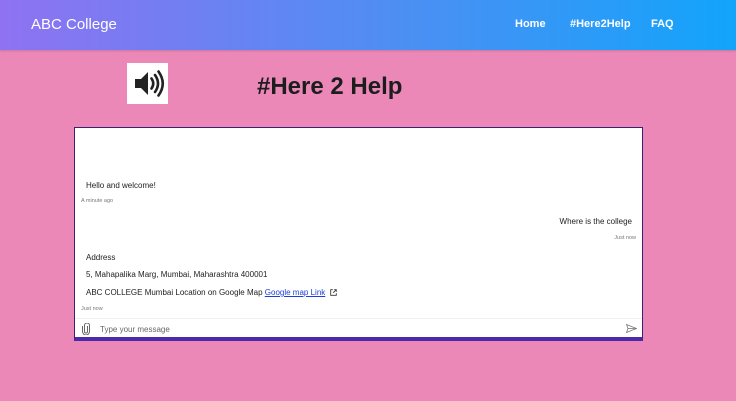 This screenshot has width=736, height=401. What do you see at coordinates (595, 221) in the screenshot?
I see `user-message: Where is the college` at bounding box center [595, 221].